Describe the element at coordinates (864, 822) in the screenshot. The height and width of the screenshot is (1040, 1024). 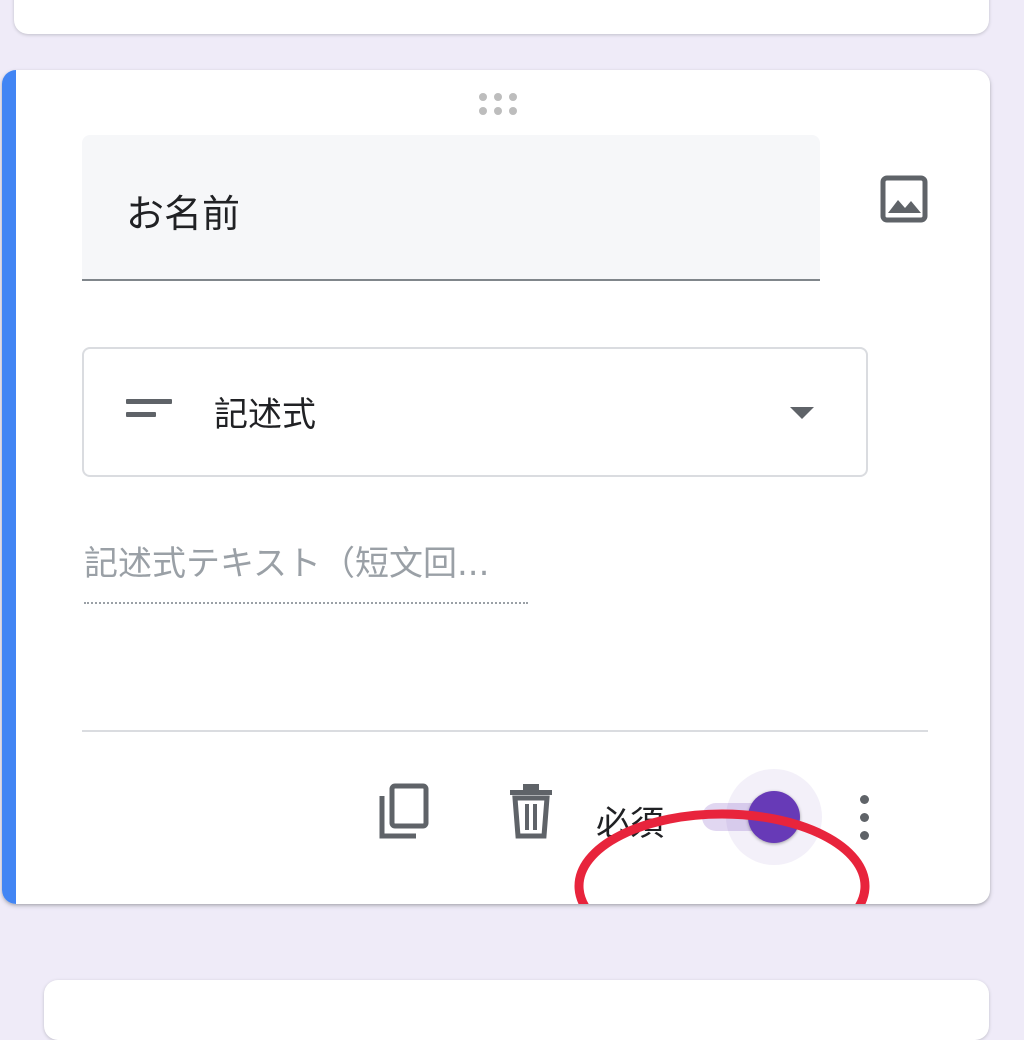
I see `more-vert-icon` at that location.